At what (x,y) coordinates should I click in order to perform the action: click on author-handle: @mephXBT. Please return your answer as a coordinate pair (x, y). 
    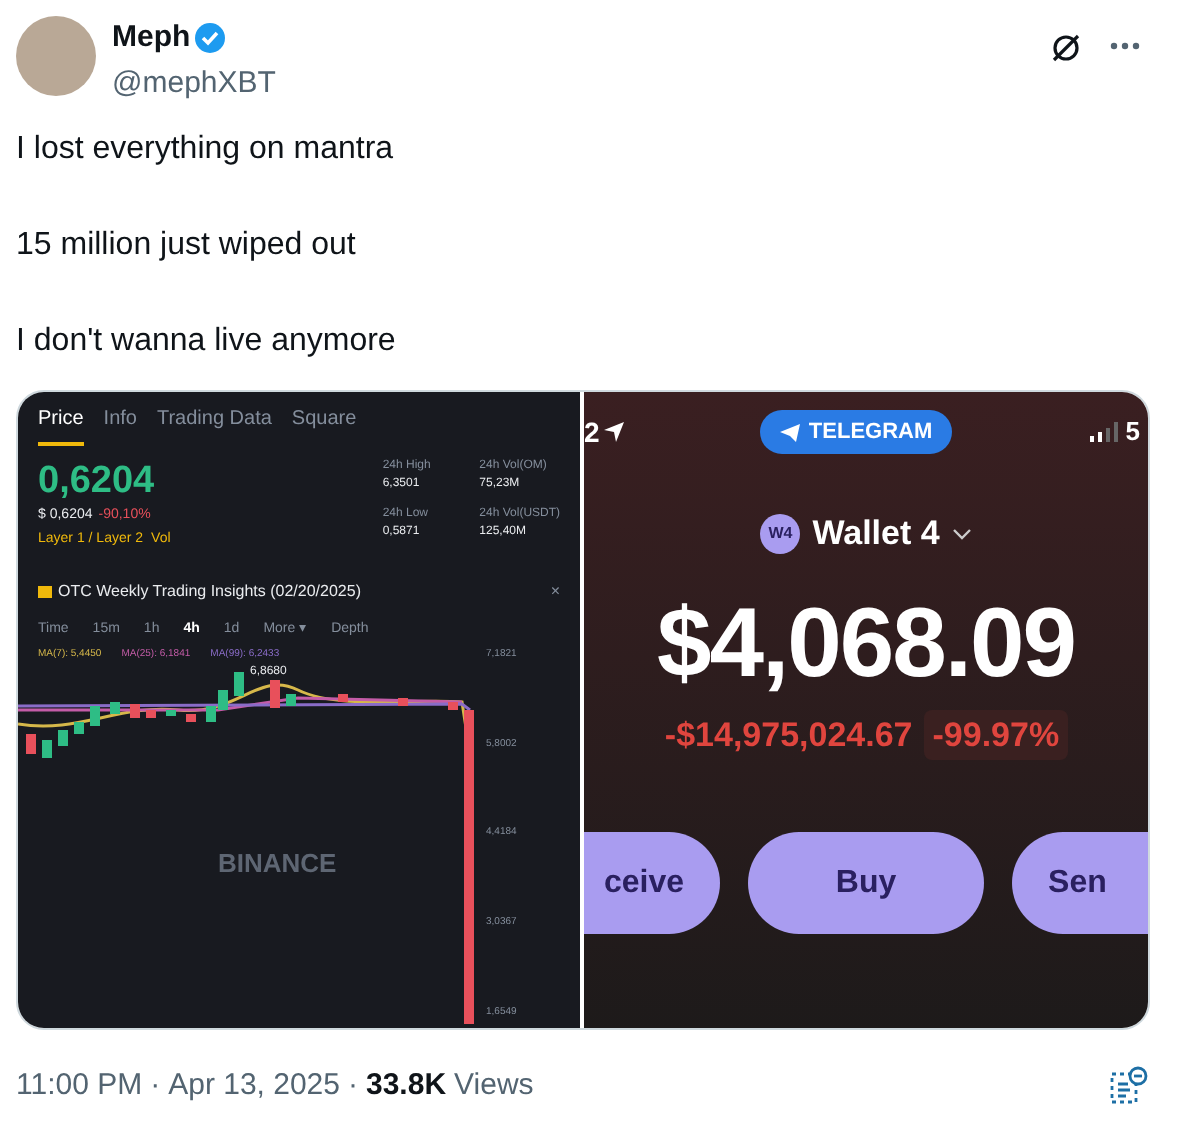
    Looking at the image, I should click on (194, 83).